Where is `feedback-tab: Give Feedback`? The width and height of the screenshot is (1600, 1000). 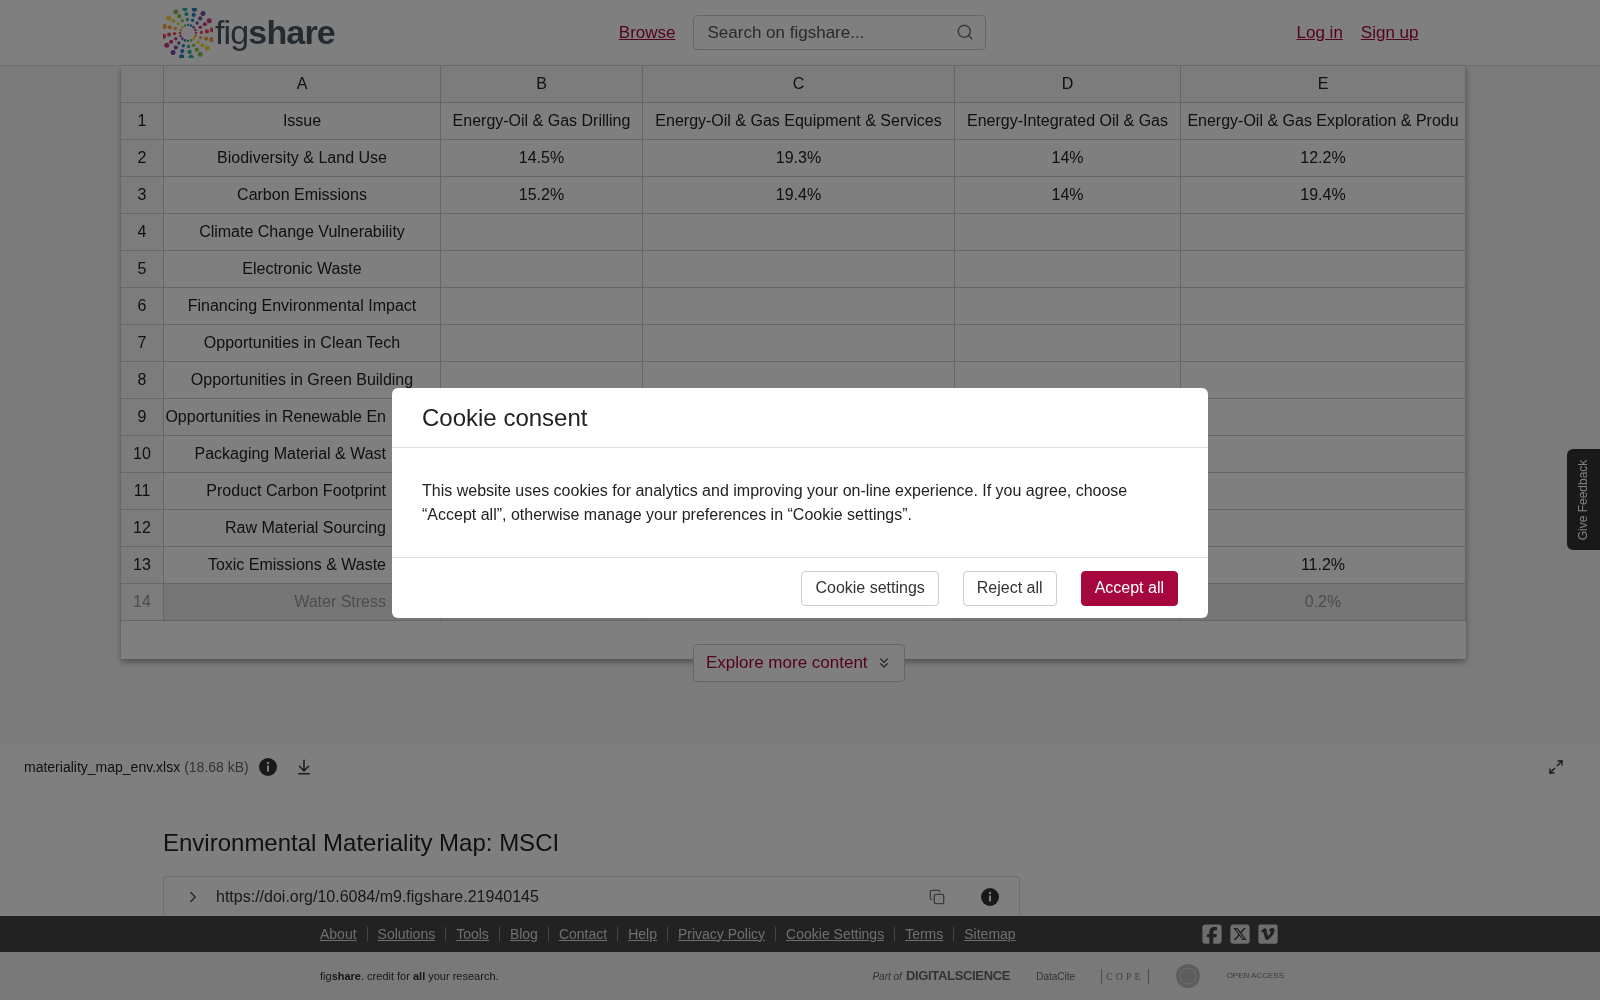 feedback-tab: Give Feedback is located at coordinates (1583, 499).